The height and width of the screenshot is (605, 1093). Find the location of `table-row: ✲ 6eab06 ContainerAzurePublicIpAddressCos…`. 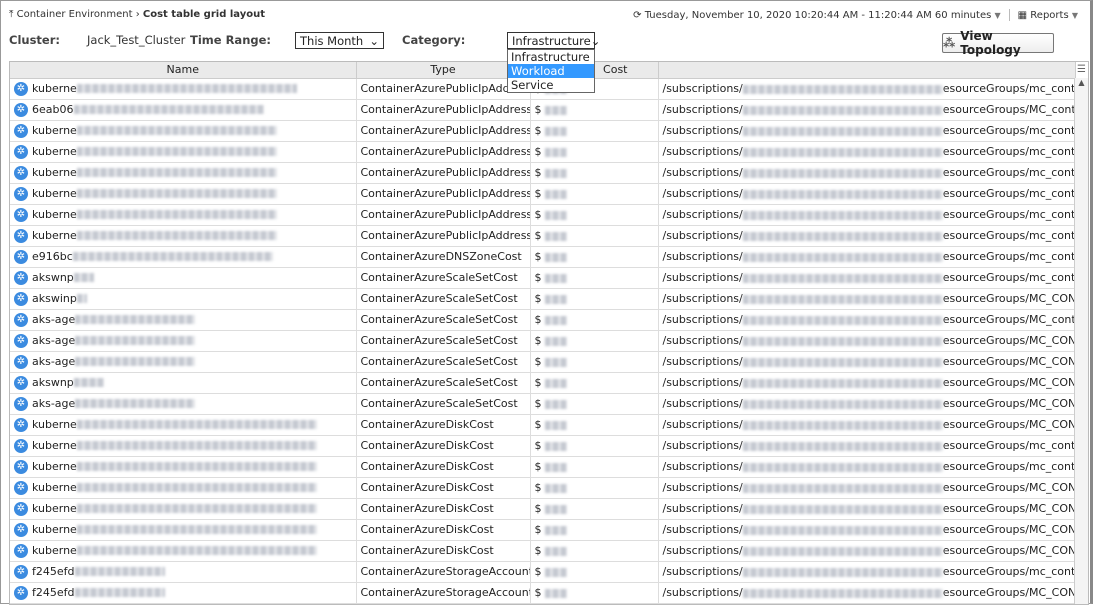

table-row: ✲ 6eab06 ContainerAzurePublicIpAddressCos… is located at coordinates (543, 110).